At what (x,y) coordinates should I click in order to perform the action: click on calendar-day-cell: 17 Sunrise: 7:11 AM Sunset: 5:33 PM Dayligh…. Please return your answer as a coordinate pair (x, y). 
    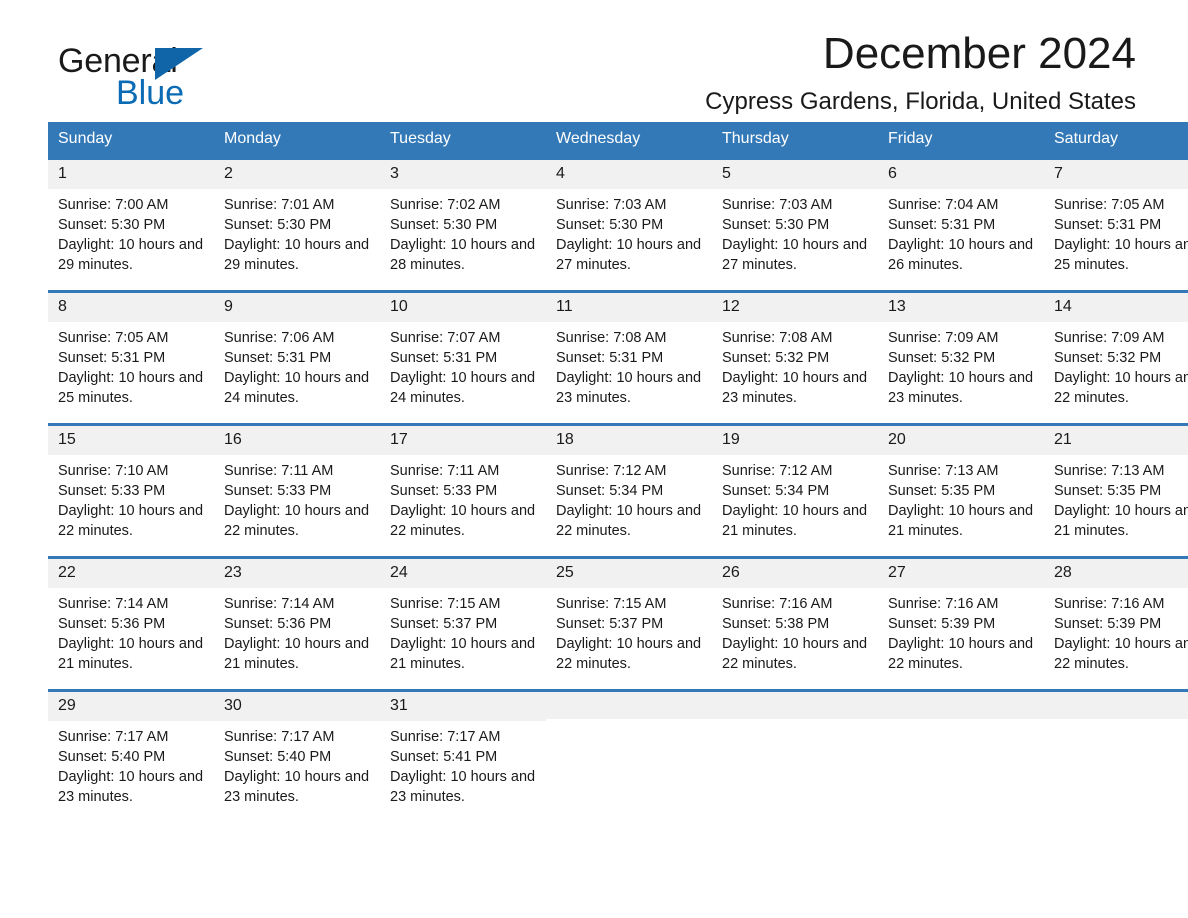
    Looking at the image, I should click on (463, 490).